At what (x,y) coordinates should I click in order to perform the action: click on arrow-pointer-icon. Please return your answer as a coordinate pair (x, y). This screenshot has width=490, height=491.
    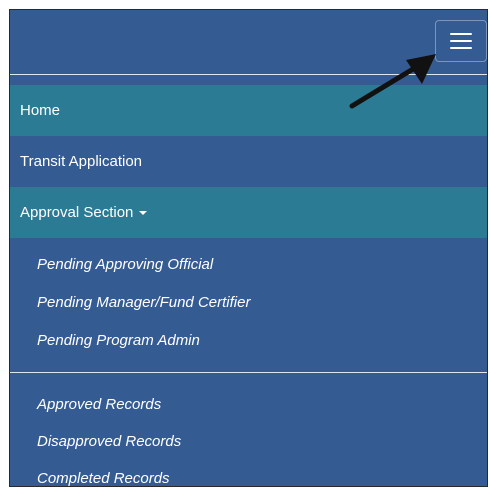
    Looking at the image, I should click on (392, 81).